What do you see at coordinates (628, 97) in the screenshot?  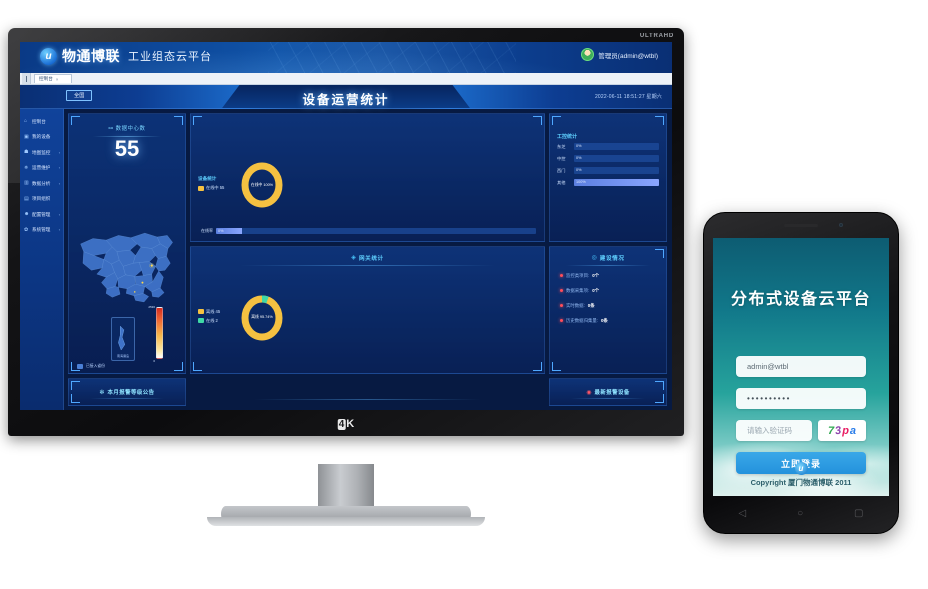 I see `clock: 2022-06-11 18:51:27 星期六` at bounding box center [628, 97].